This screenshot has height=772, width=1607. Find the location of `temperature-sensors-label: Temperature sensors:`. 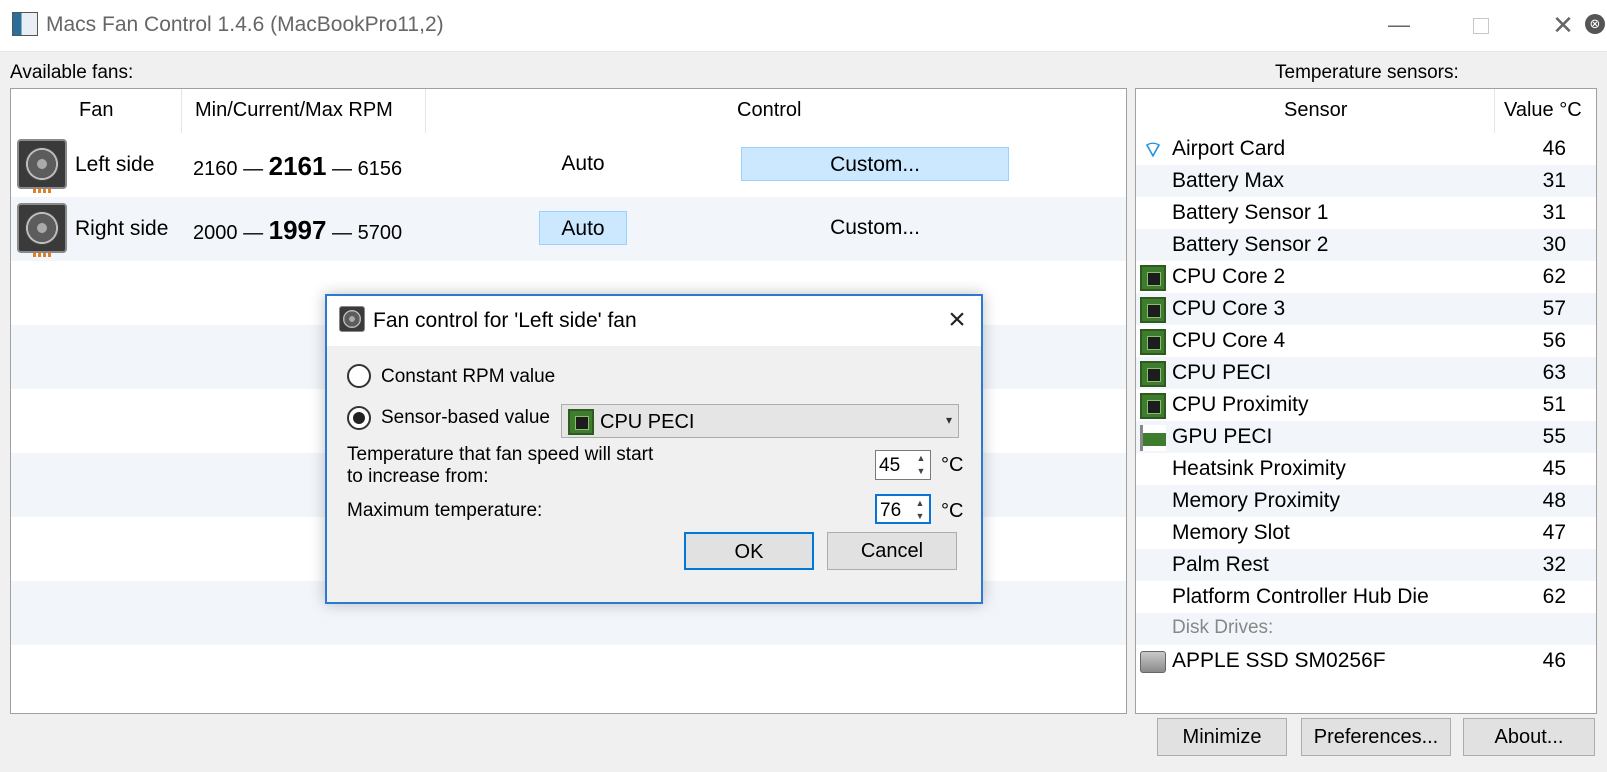

temperature-sensors-label: Temperature sensors: is located at coordinates (1367, 72).